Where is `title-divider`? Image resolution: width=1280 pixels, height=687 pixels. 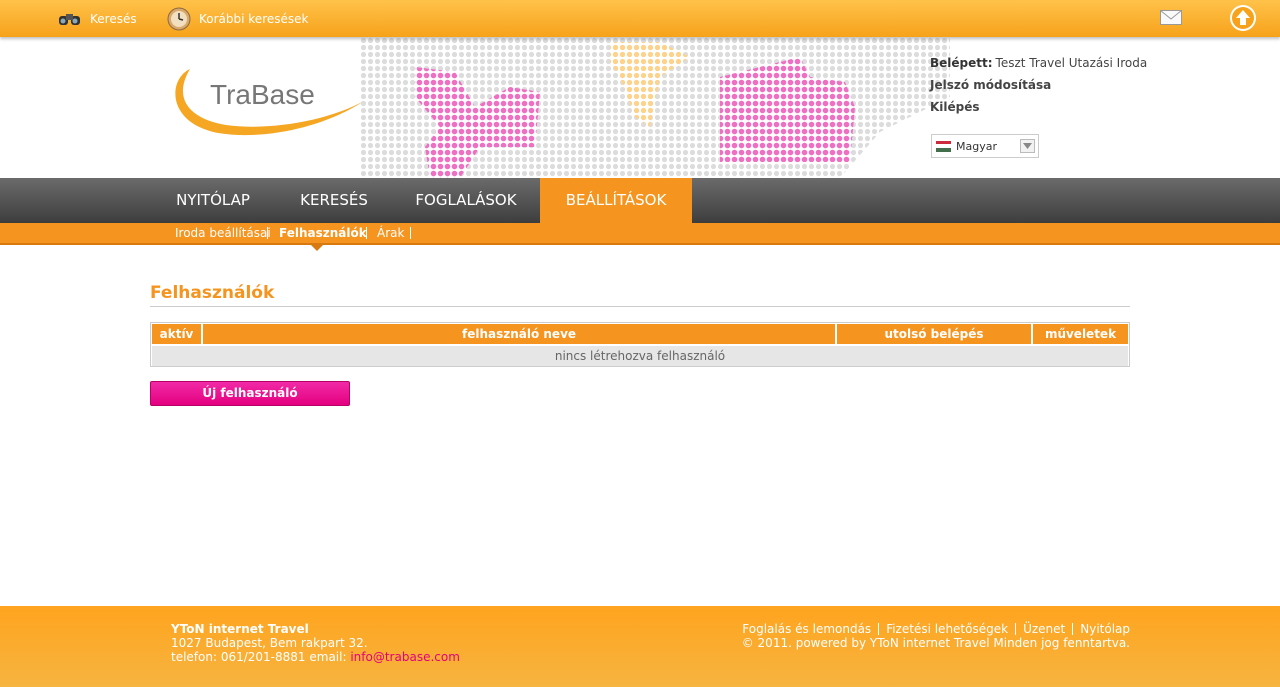
title-divider is located at coordinates (640, 306).